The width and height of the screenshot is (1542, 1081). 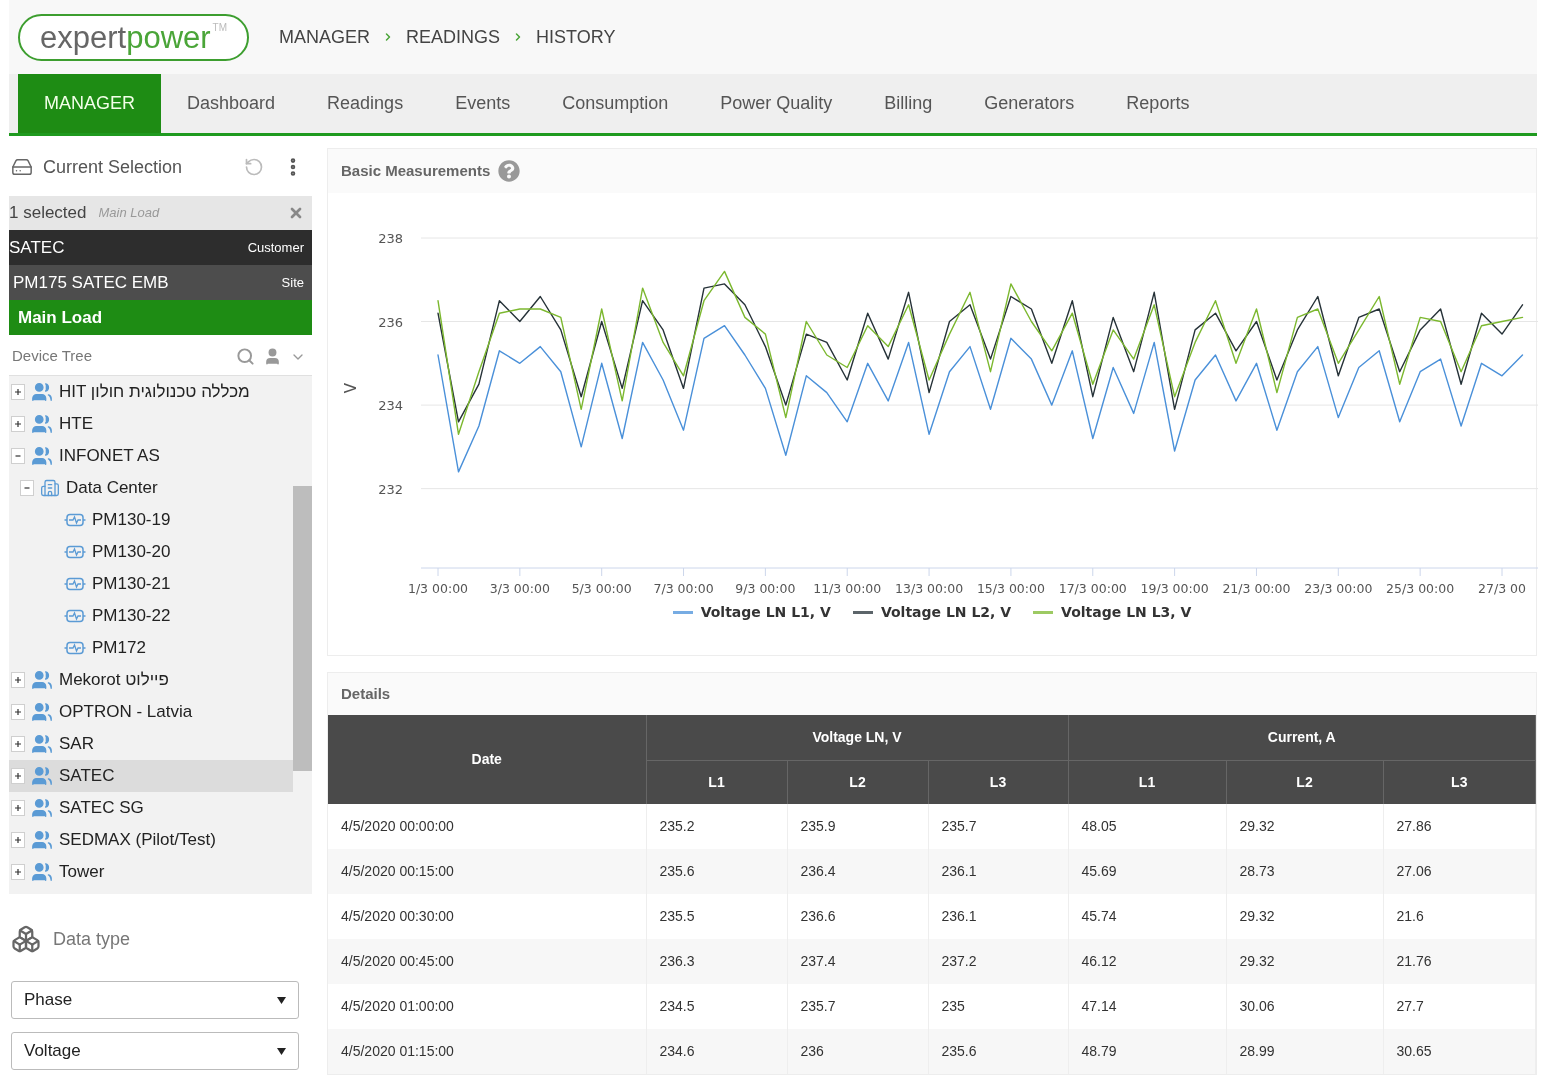 I want to click on tree-item: SEDMAX (Pilot/Test), so click(x=151, y=840).